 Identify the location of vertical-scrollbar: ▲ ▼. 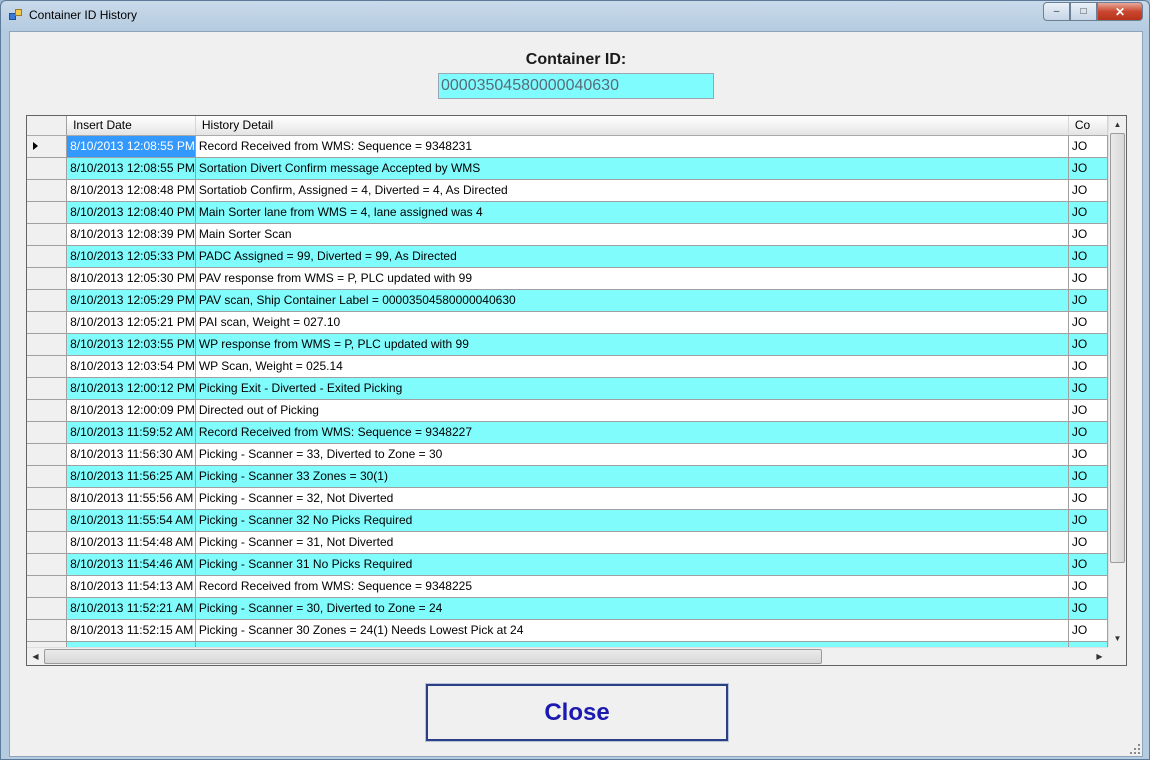
(1117, 381).